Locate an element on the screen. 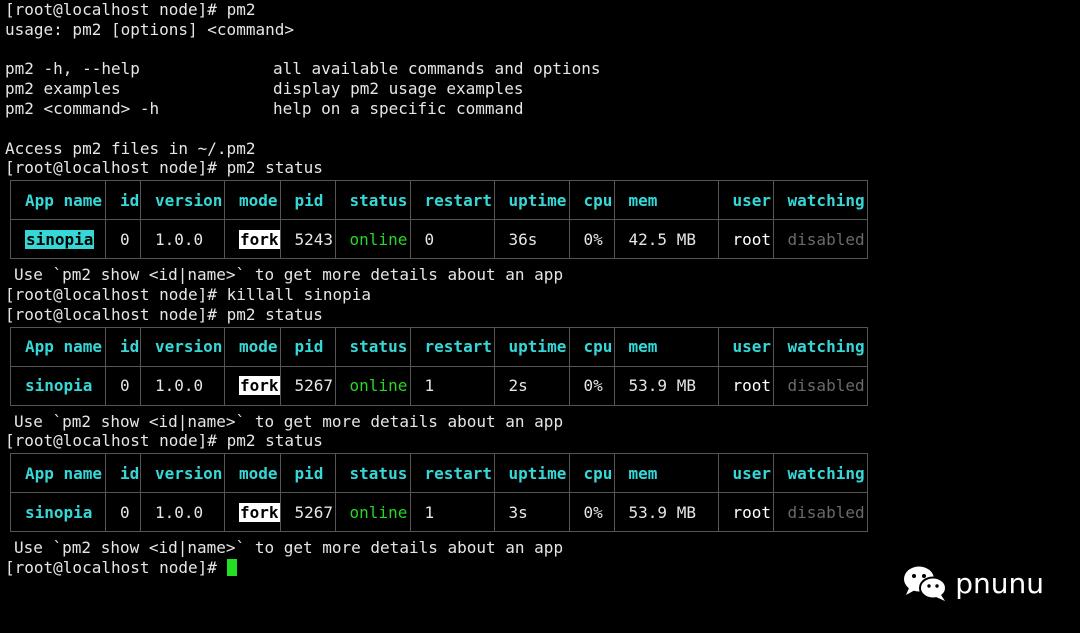  help-description: help on a specific command is located at coordinates (398, 108).